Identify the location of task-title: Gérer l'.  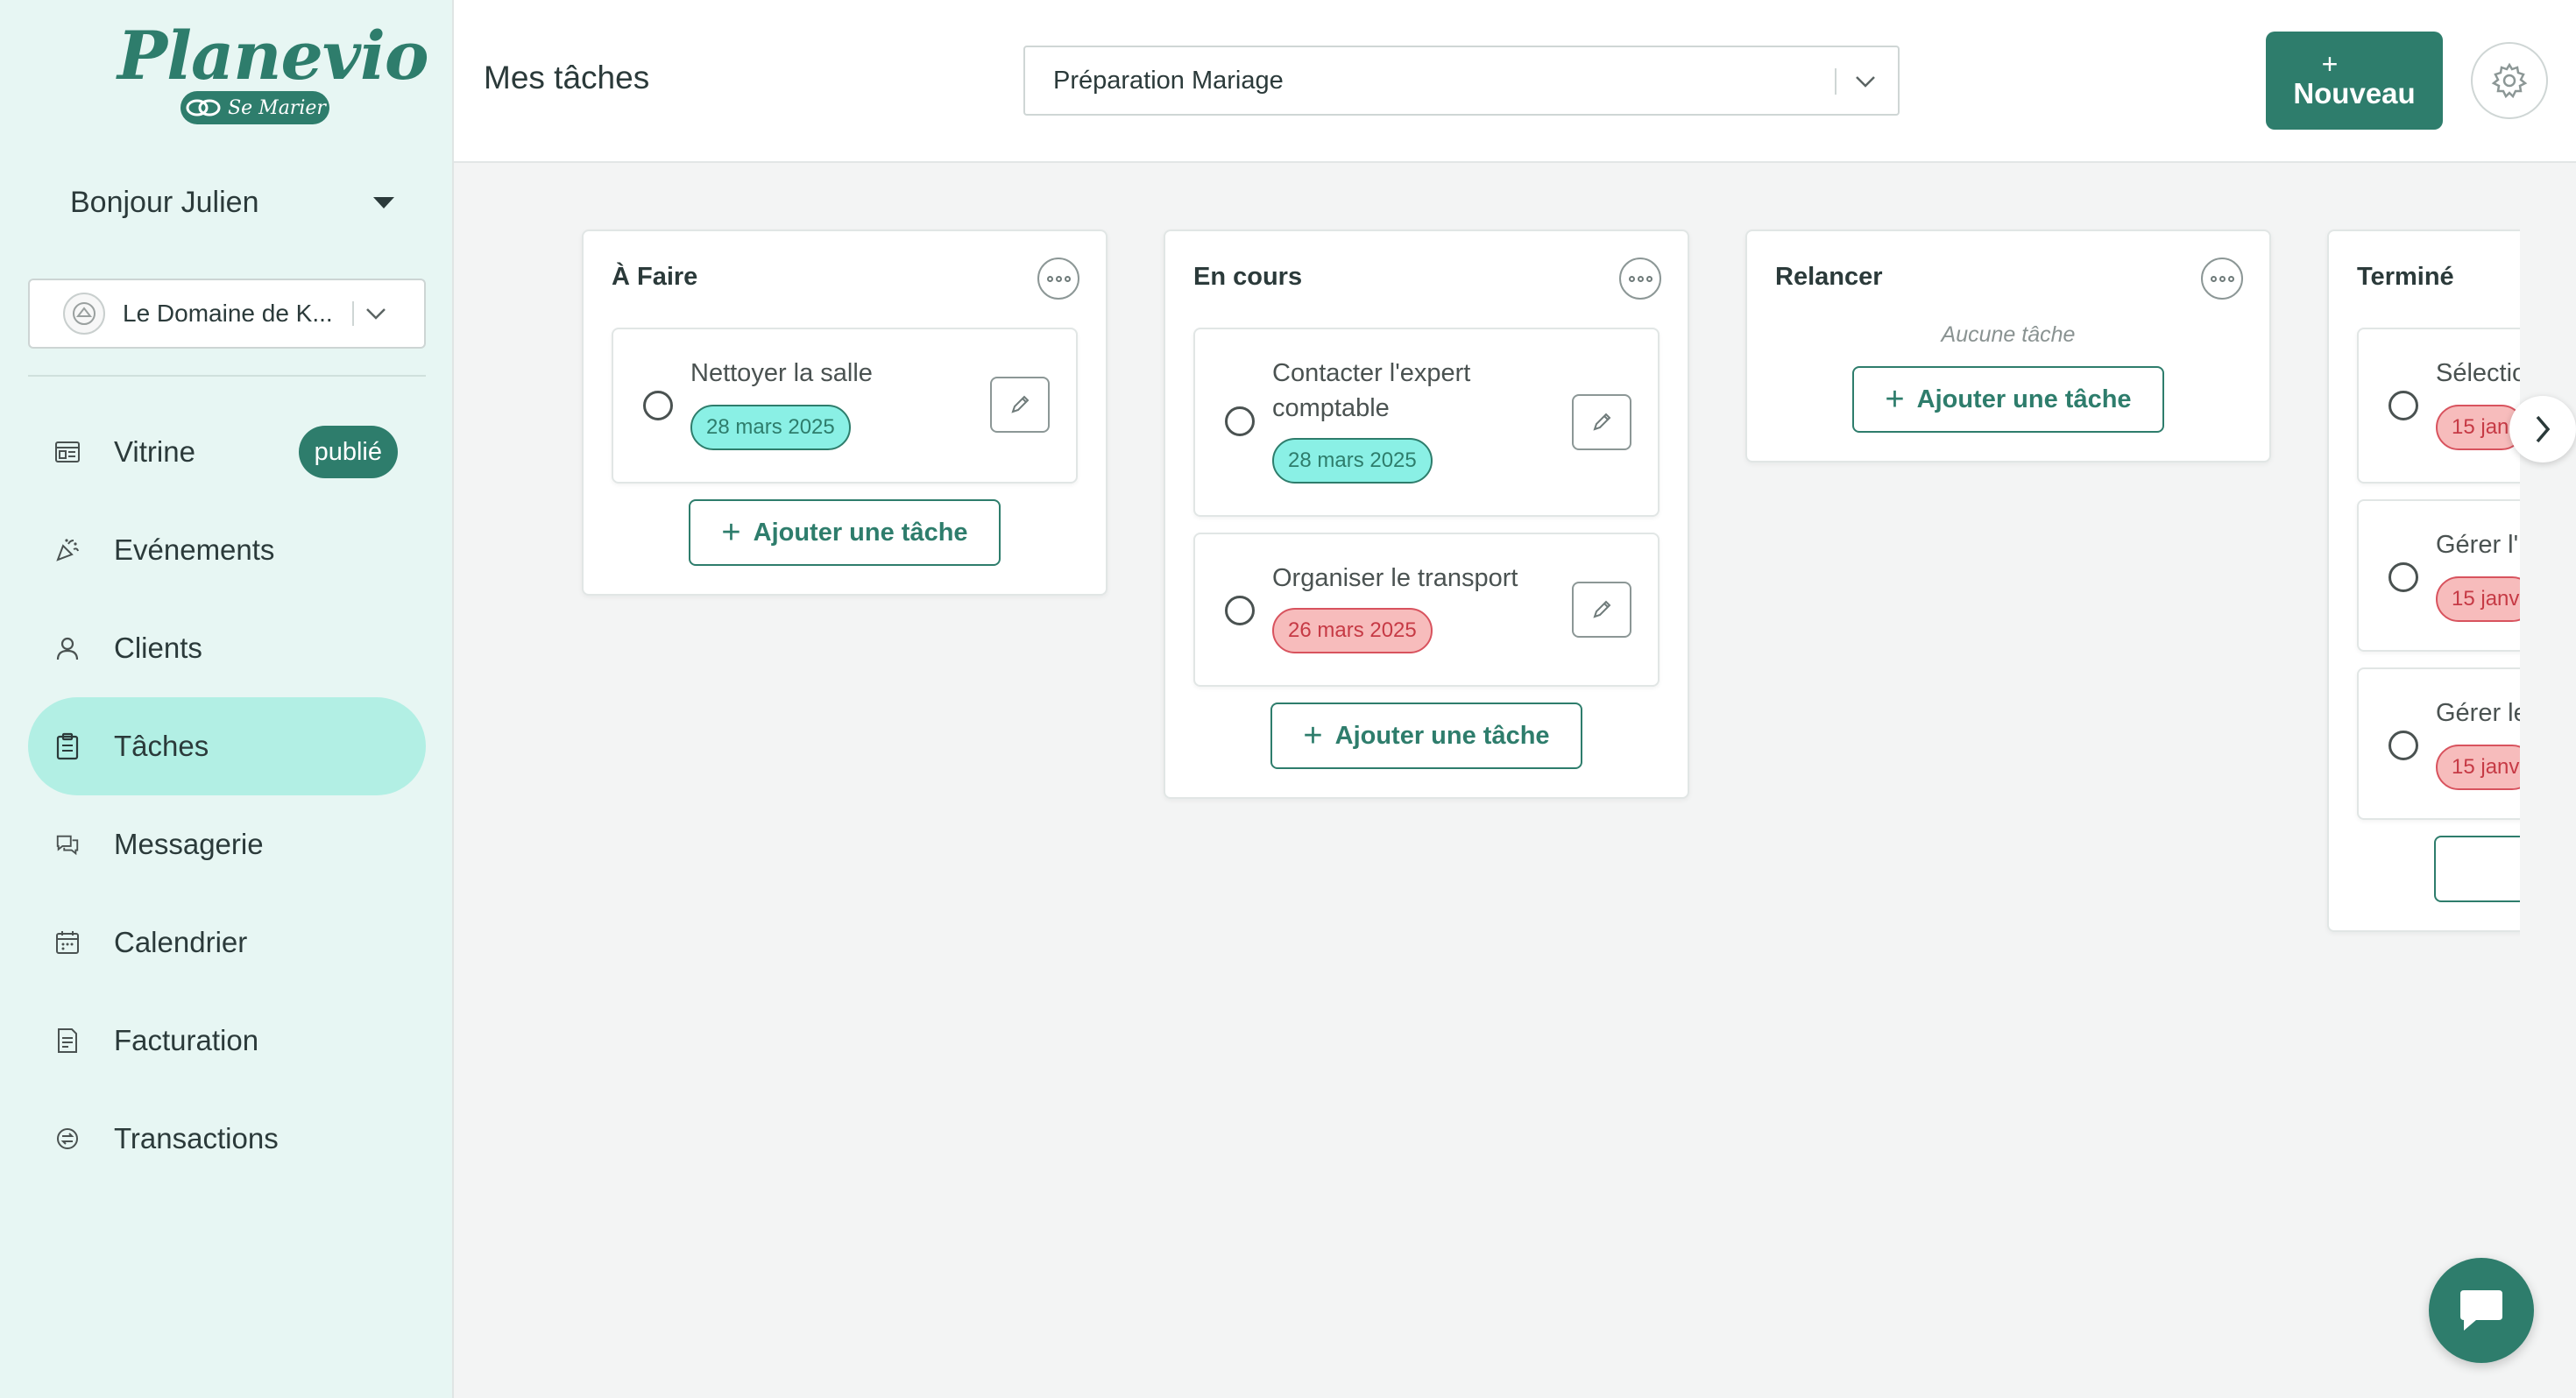
(2477, 545).